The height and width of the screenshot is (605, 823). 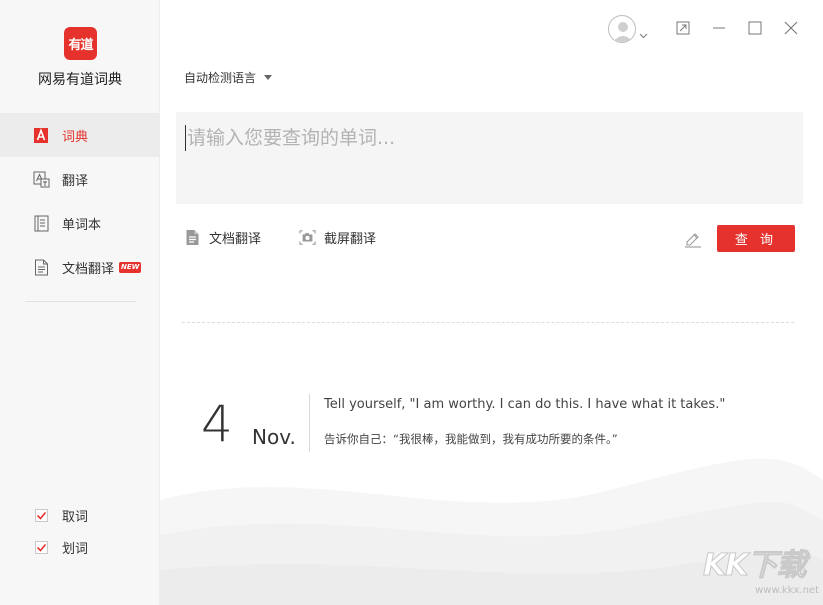 I want to click on chevron-down-icon, so click(x=643, y=33).